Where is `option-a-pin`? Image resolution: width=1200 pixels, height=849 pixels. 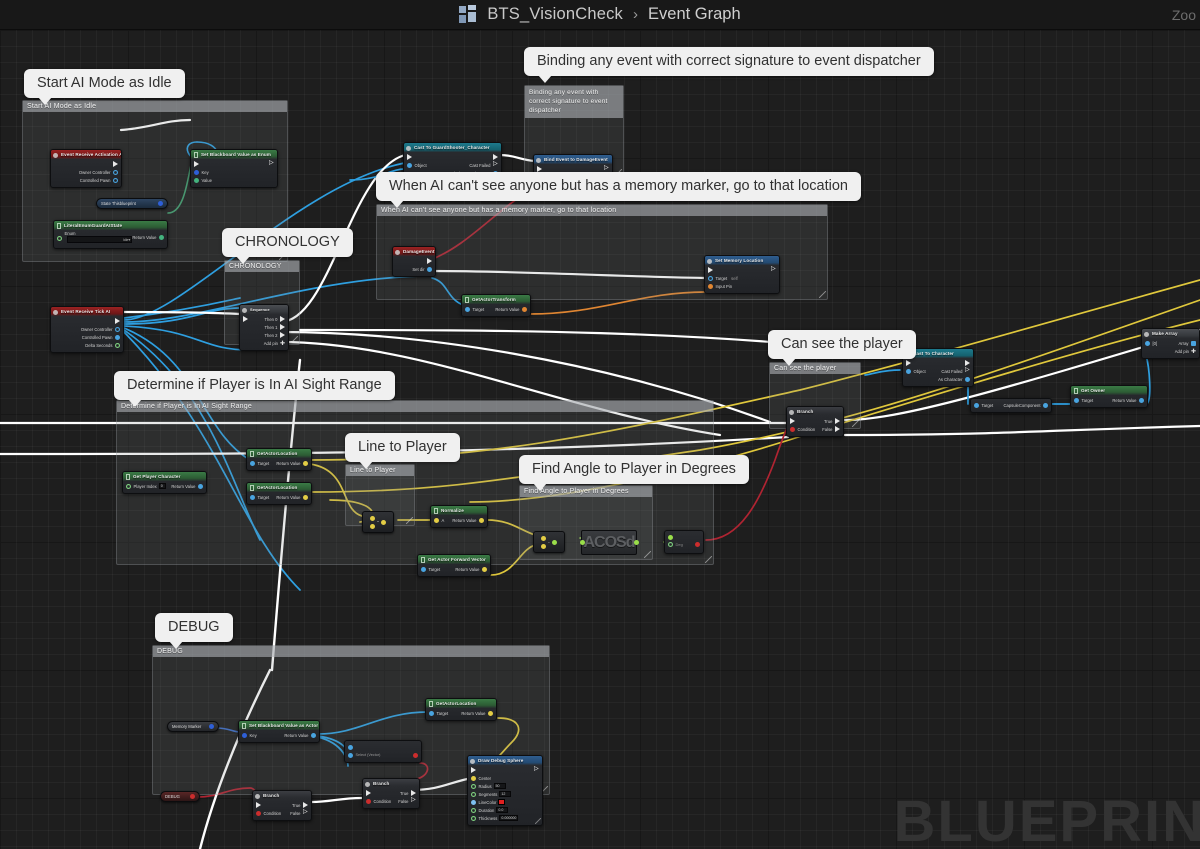
option-a-pin is located at coordinates (350, 747).